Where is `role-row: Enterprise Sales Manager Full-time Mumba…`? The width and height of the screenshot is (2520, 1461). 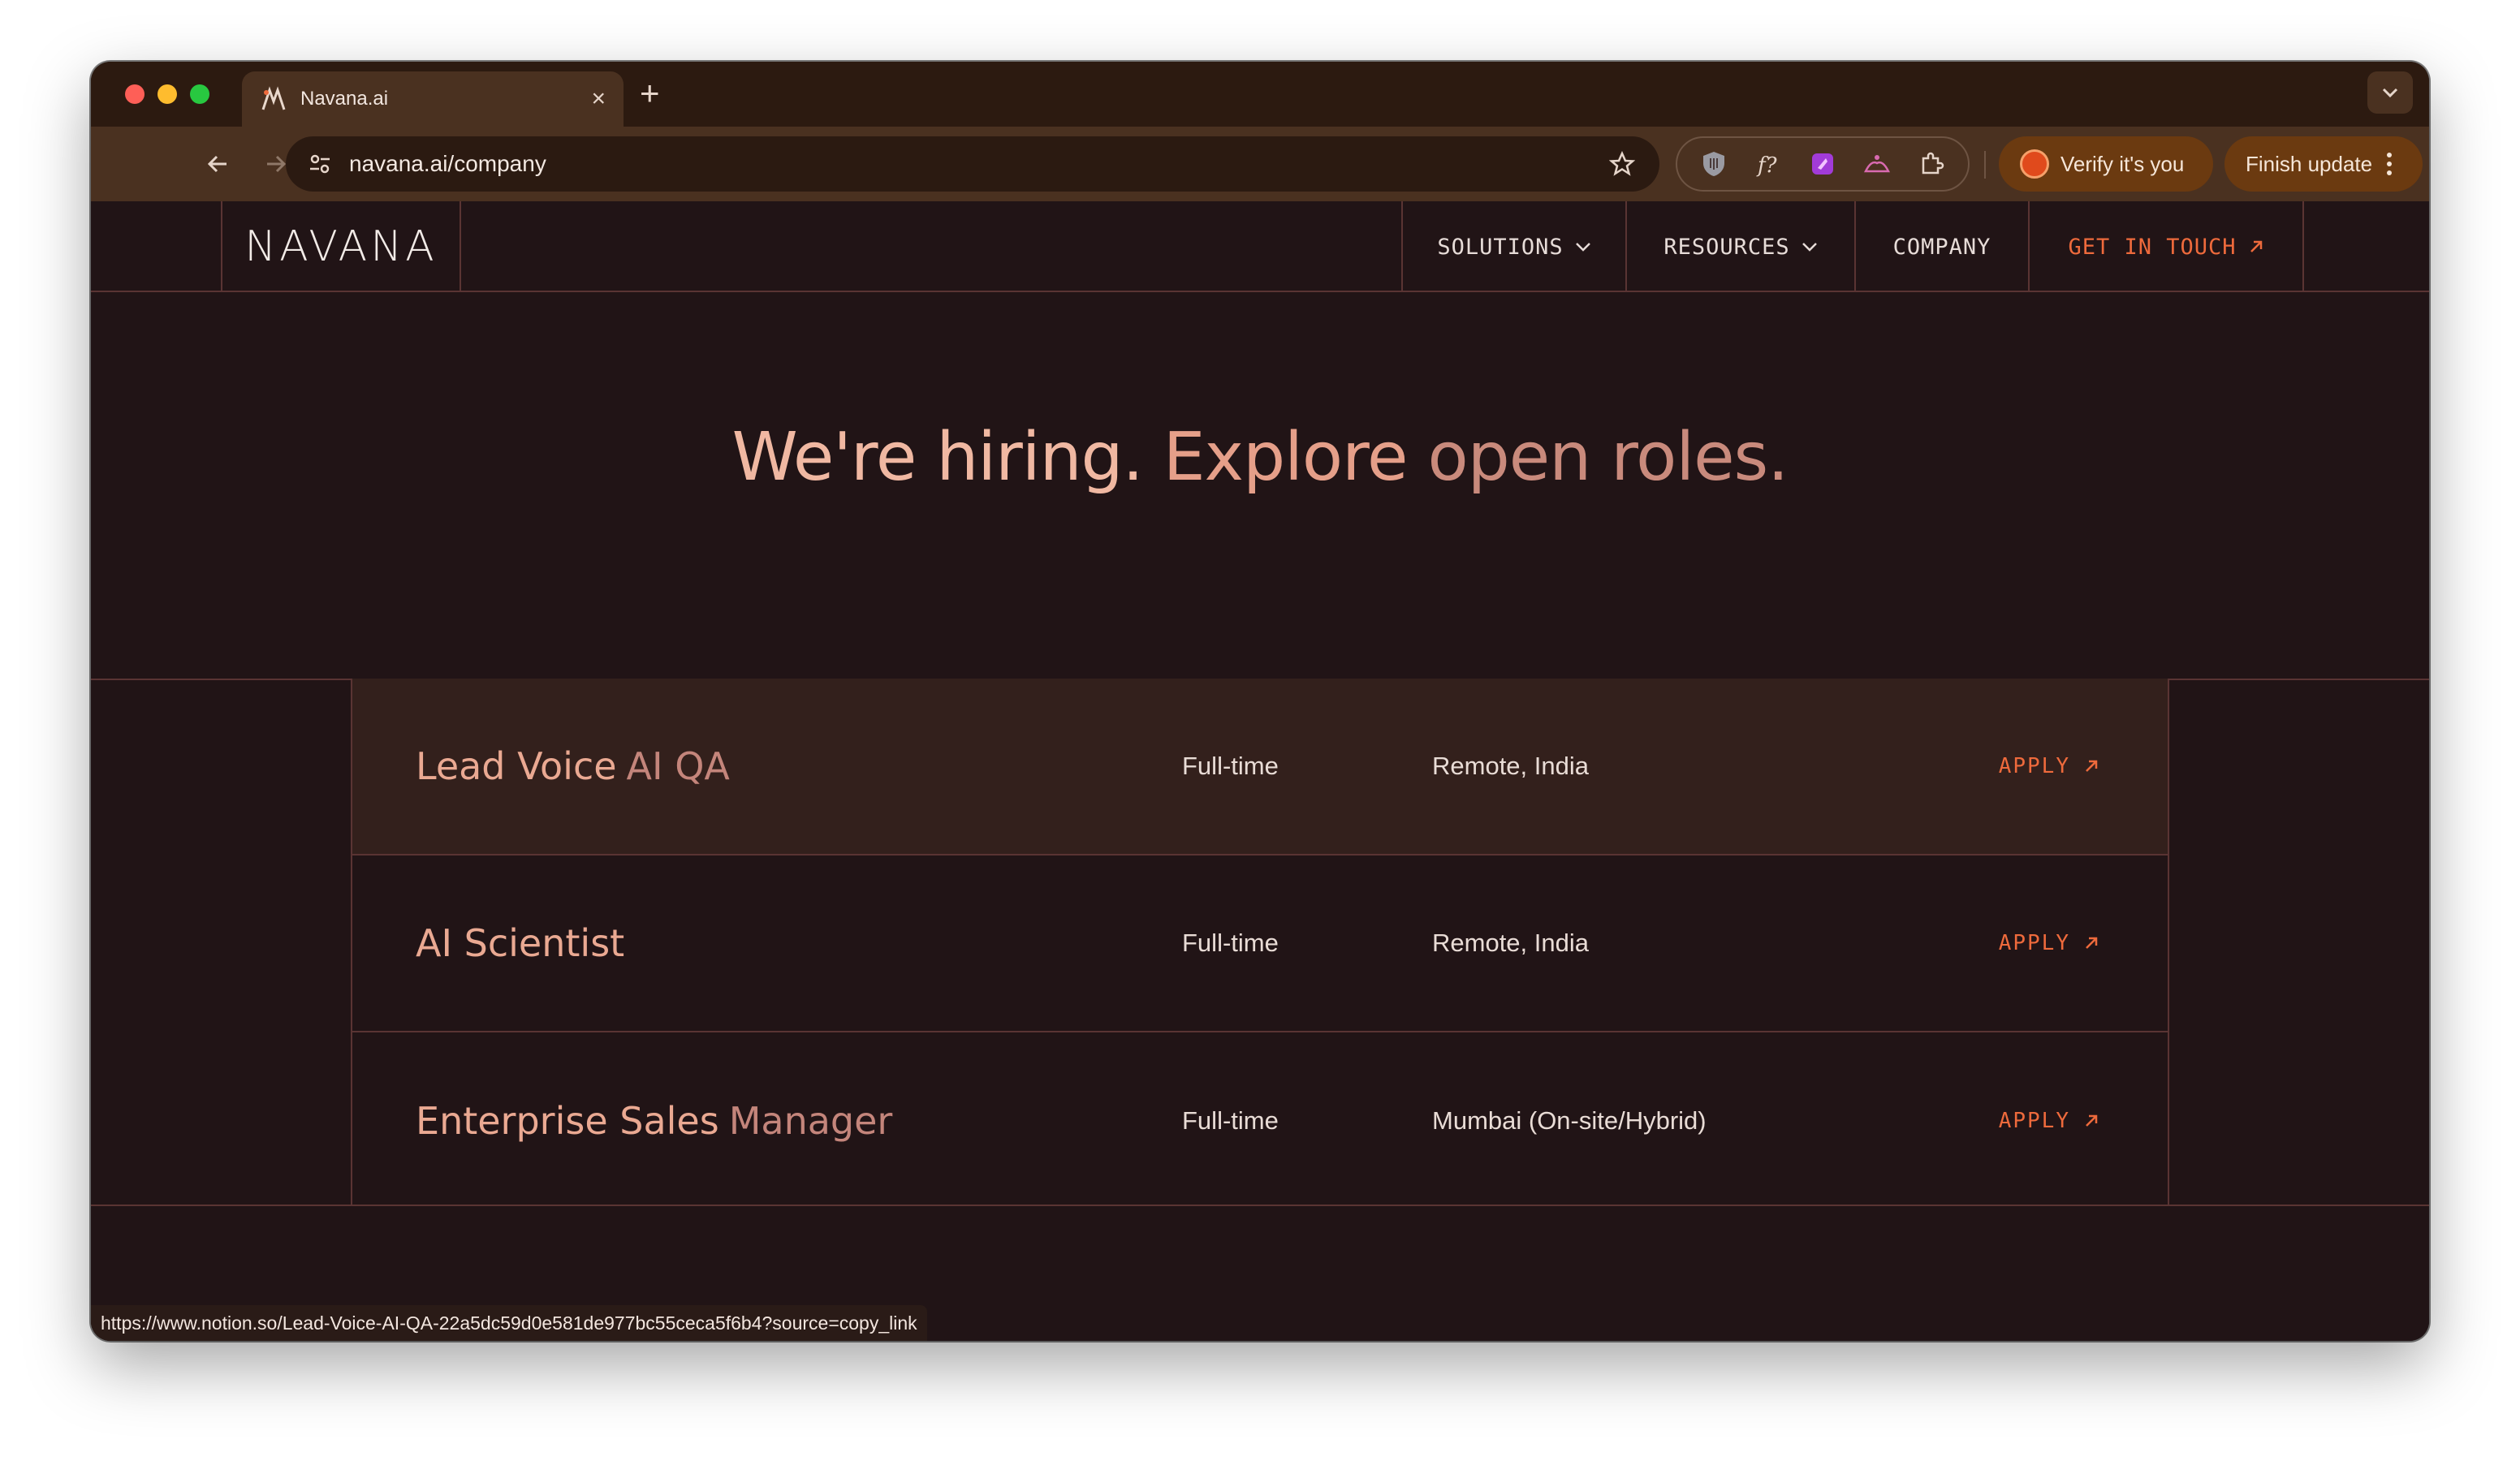 role-row: Enterprise Sales Manager Full-time Mumba… is located at coordinates (1260, 1120).